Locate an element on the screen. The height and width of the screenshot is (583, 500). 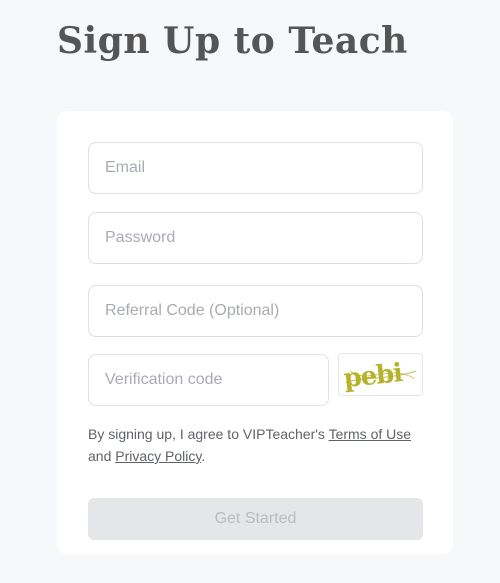
email-input is located at coordinates (255, 168).